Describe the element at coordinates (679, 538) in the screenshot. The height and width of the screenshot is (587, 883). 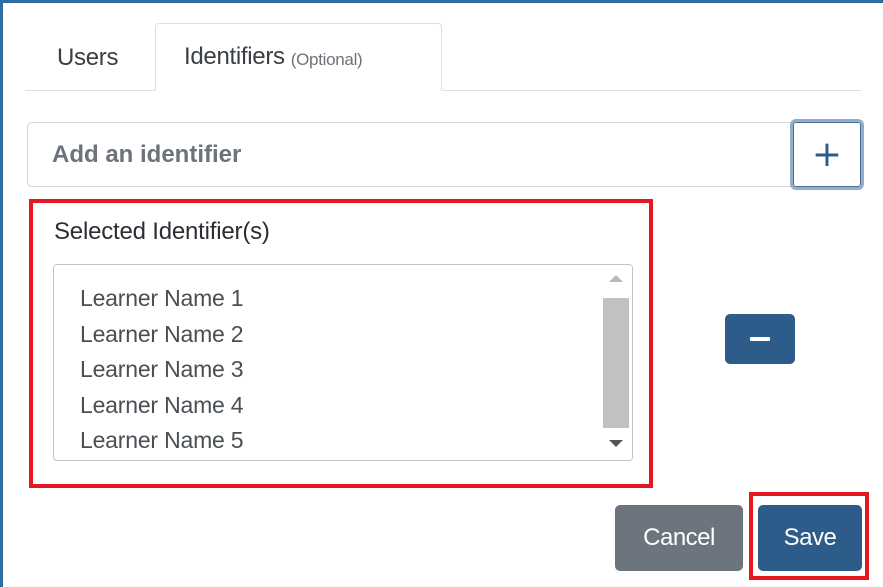
I see `cancel-button: Cancel` at that location.